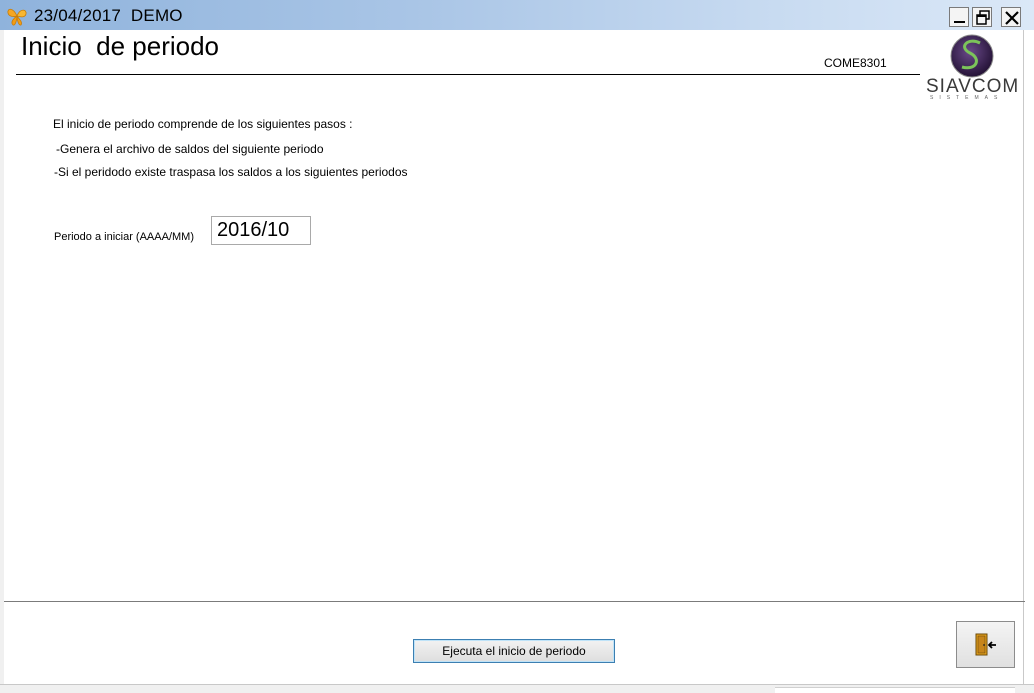 The height and width of the screenshot is (693, 1034). I want to click on title-divider, so click(468, 74).